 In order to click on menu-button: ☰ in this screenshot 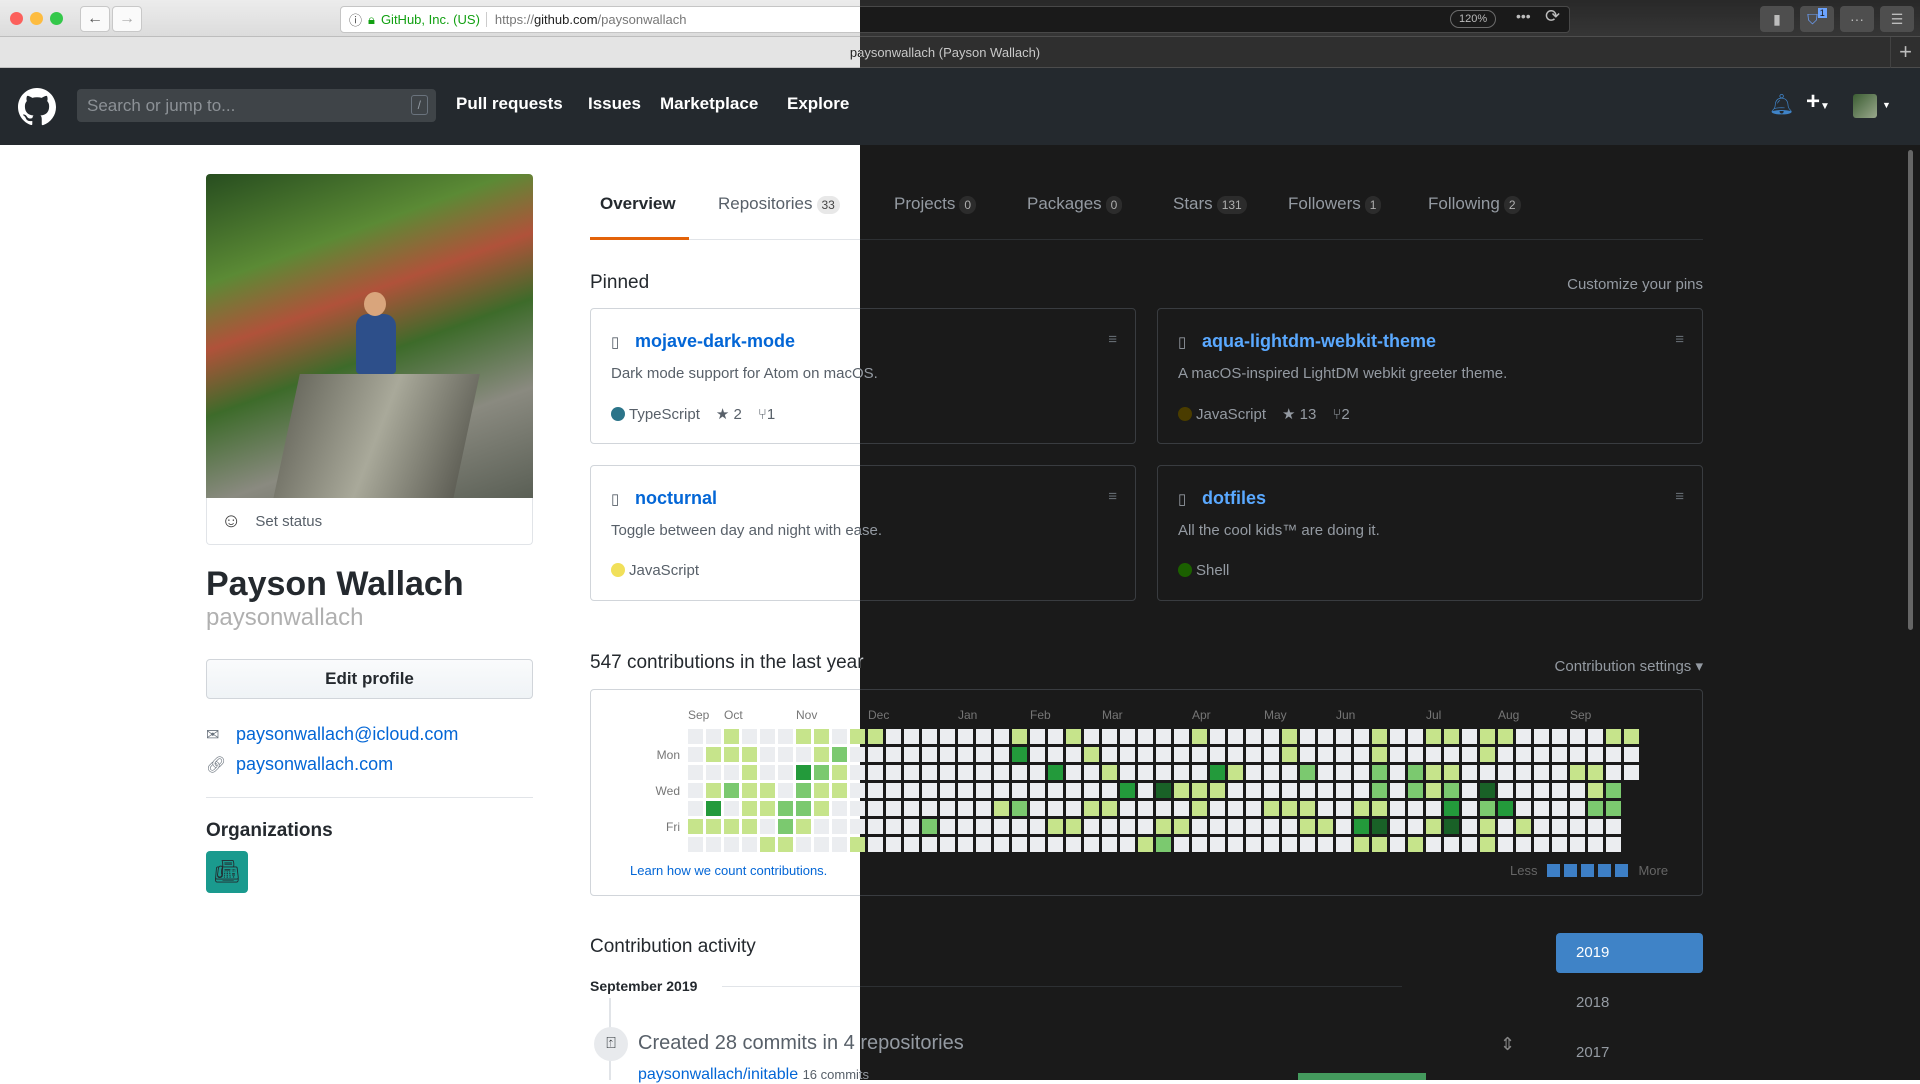, I will do `click(1897, 19)`.